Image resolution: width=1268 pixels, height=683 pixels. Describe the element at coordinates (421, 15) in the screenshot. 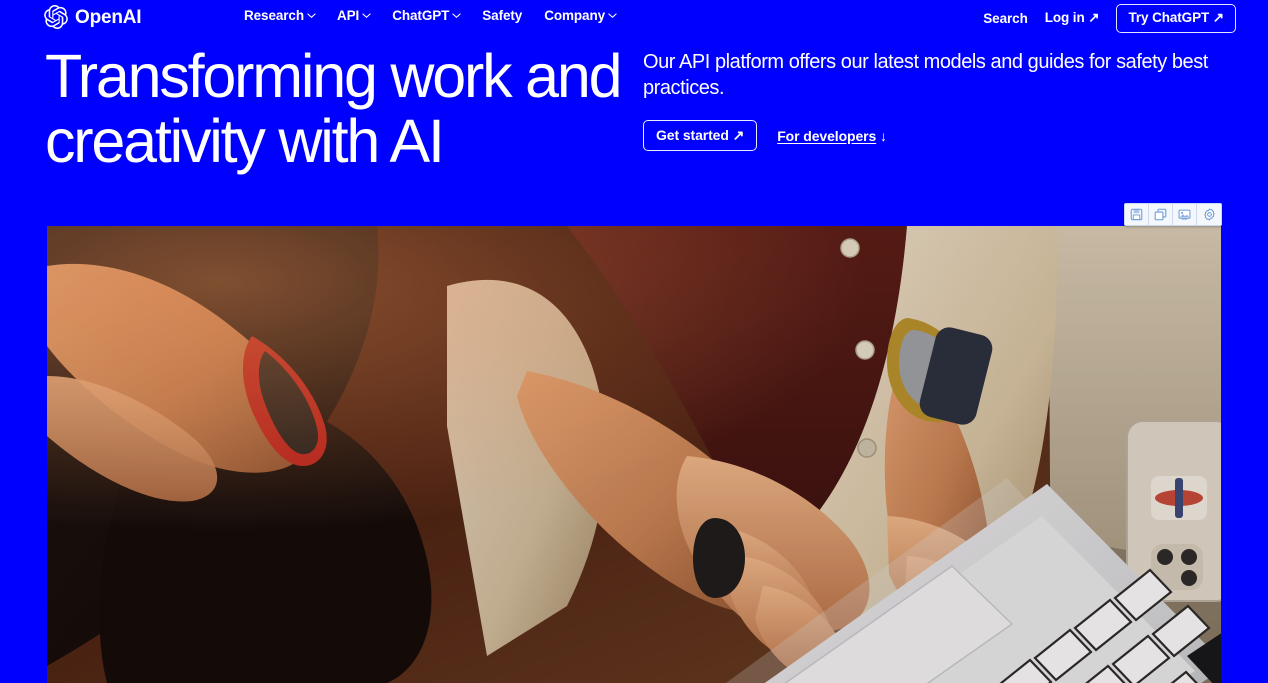

I see `nav-item-label: ChatGPT` at that location.